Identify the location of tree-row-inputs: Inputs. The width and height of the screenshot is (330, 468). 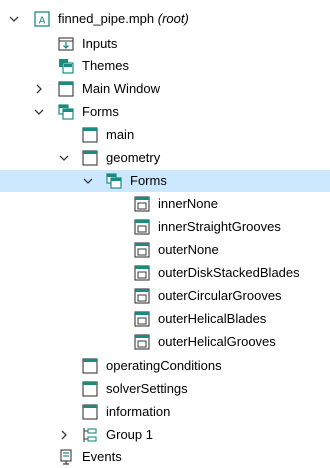
(165, 44).